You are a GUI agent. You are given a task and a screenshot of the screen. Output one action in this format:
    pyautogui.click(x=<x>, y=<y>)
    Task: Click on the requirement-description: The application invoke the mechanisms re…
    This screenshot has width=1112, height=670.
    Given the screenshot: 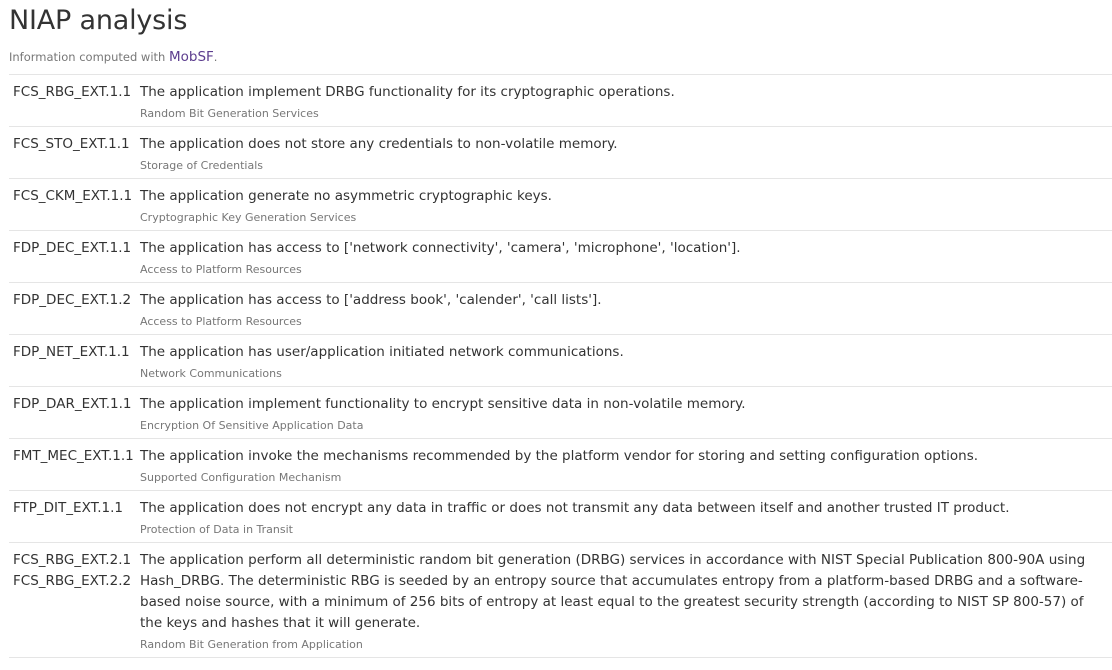 What is the action you would take?
    pyautogui.click(x=559, y=456)
    